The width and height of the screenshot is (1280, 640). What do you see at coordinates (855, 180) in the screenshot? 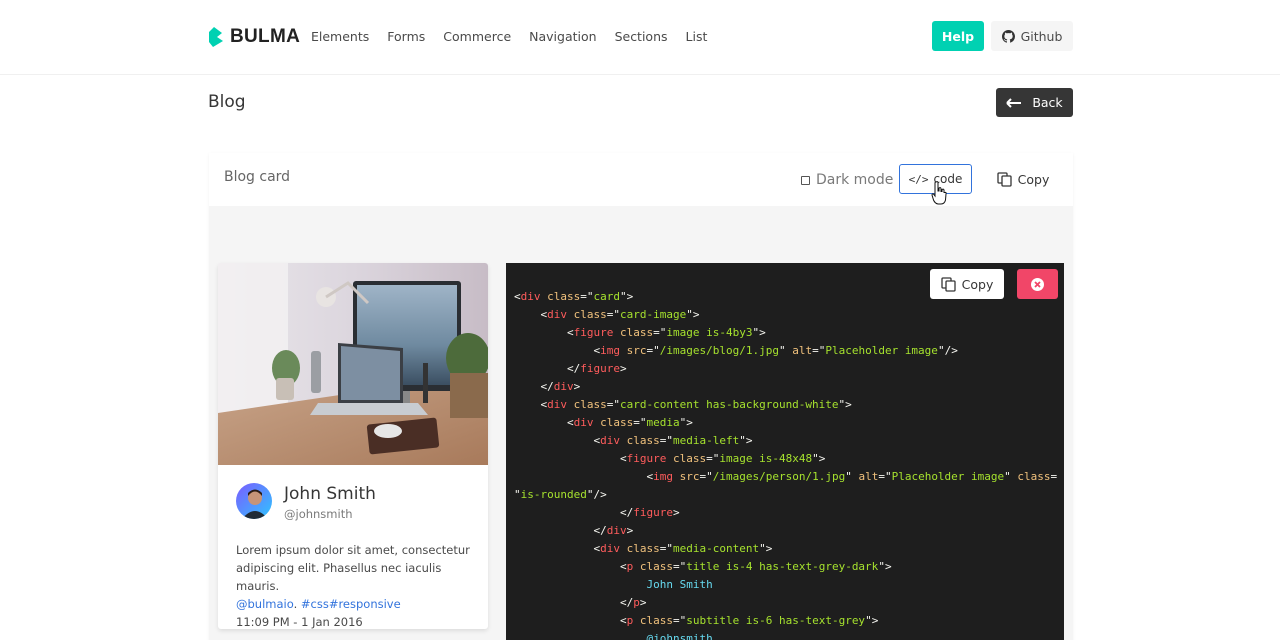
I see `dark-mode-label: Dark mode` at bounding box center [855, 180].